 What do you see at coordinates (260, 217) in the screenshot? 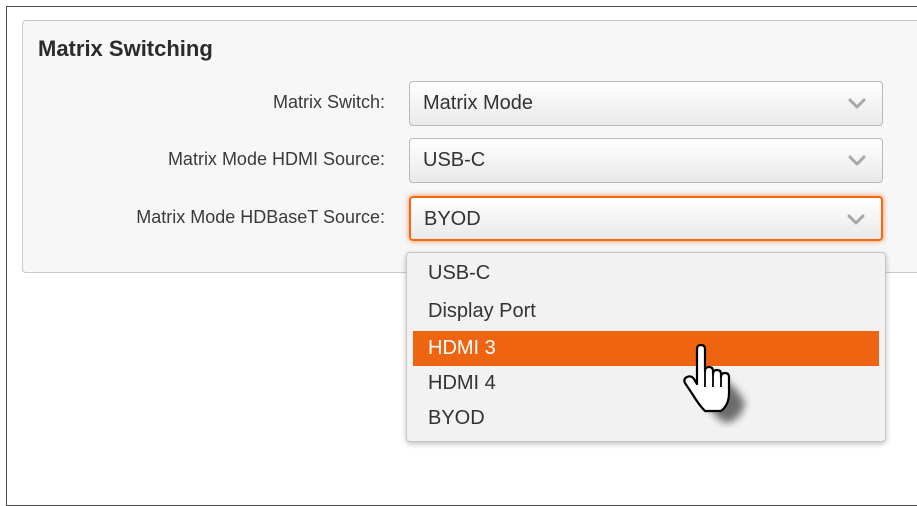
I see `hdbaset-source-label: Matrix Mode HDBaseT Source:` at bounding box center [260, 217].